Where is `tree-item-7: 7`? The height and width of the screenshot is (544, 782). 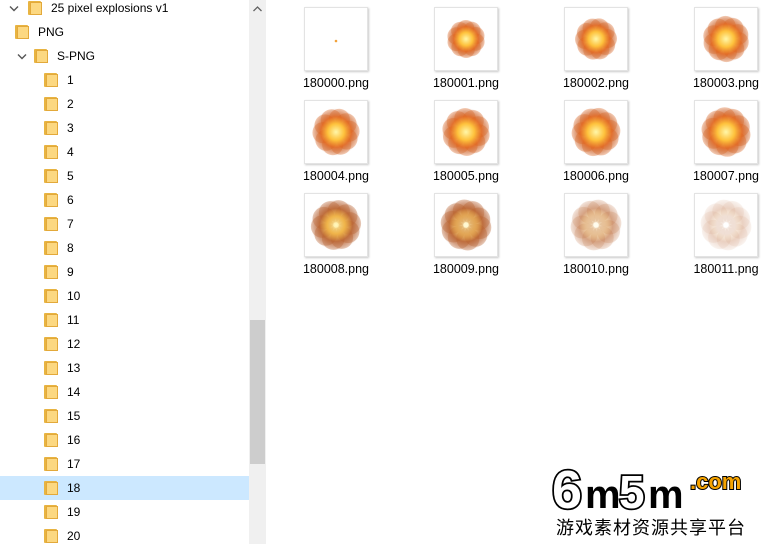
tree-item-7: 7 is located at coordinates (124, 224).